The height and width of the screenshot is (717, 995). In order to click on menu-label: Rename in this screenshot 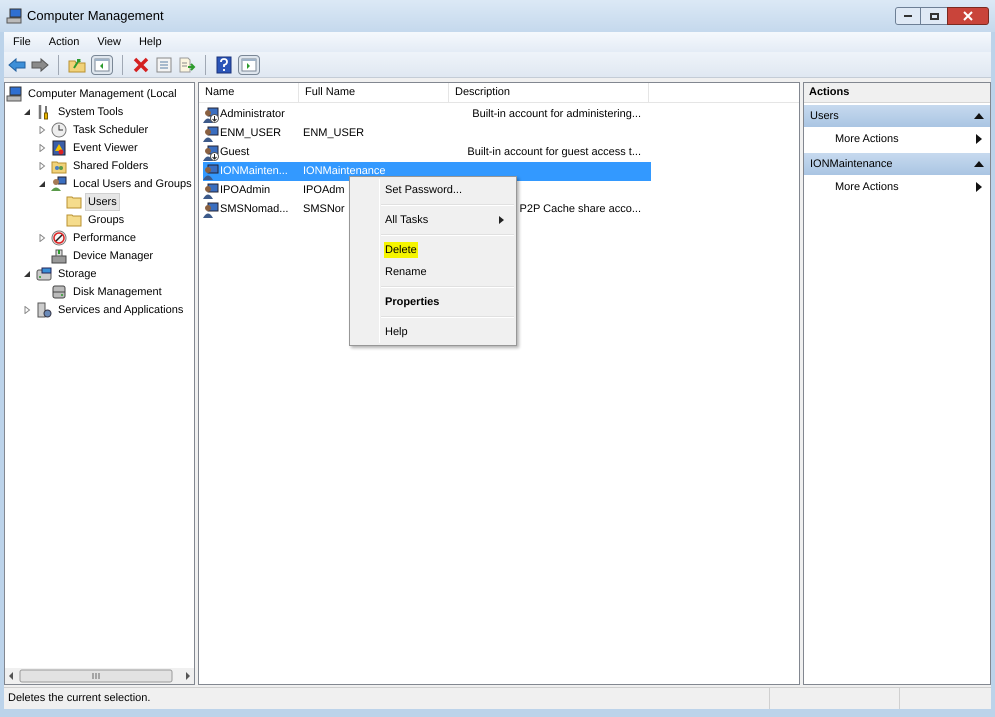, I will do `click(406, 272)`.